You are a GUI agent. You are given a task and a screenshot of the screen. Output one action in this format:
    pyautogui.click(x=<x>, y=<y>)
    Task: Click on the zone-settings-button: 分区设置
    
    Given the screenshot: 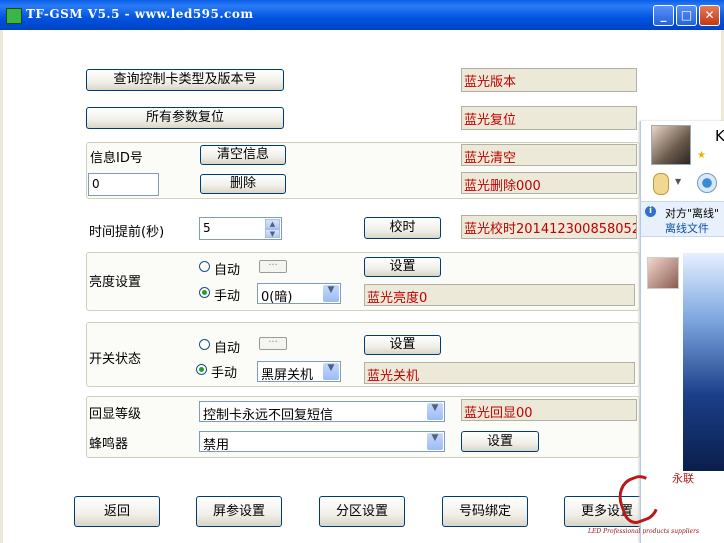 What is the action you would take?
    pyautogui.click(x=362, y=511)
    